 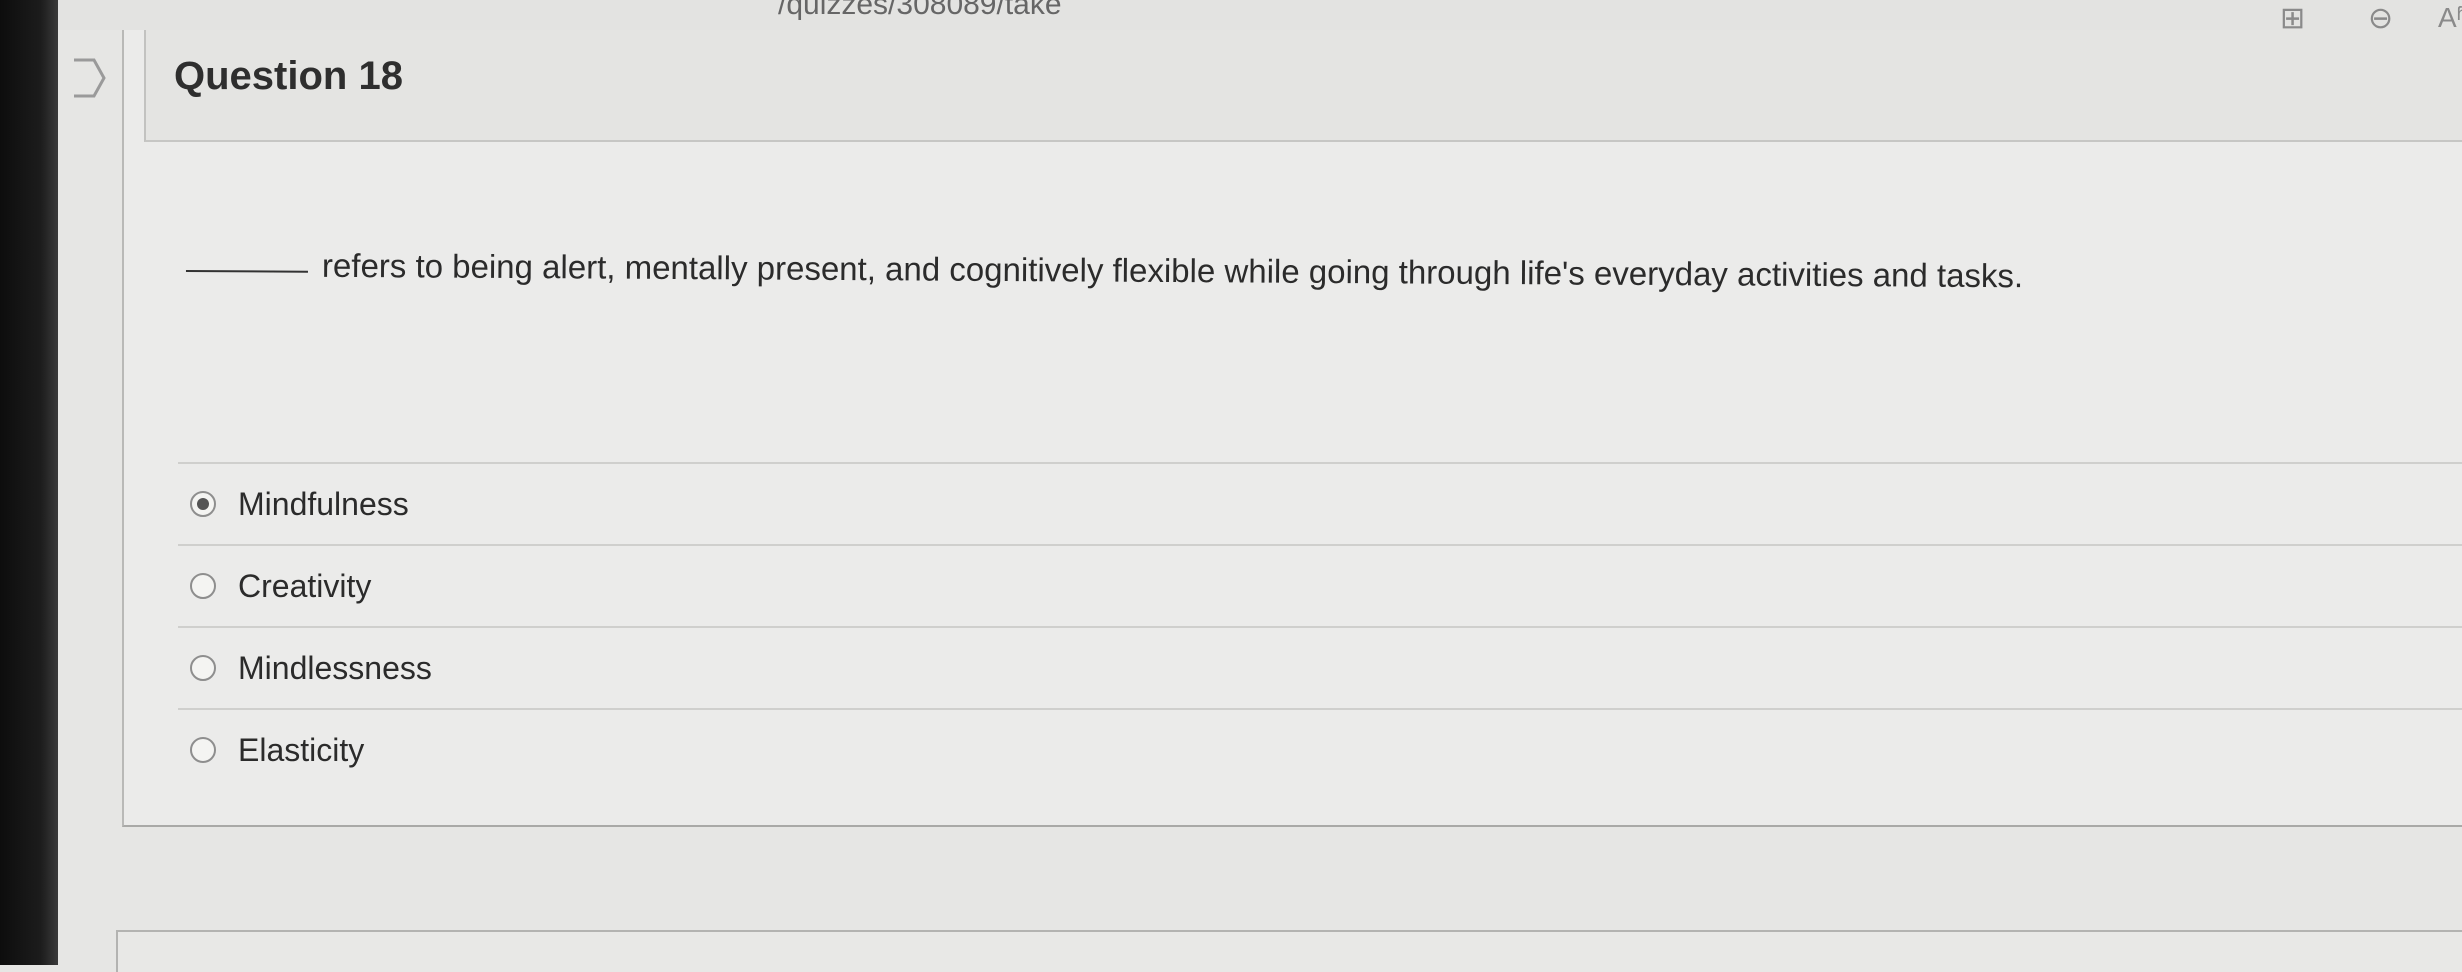 I want to click on answer-option: Mindfulness, so click(x=1320, y=503).